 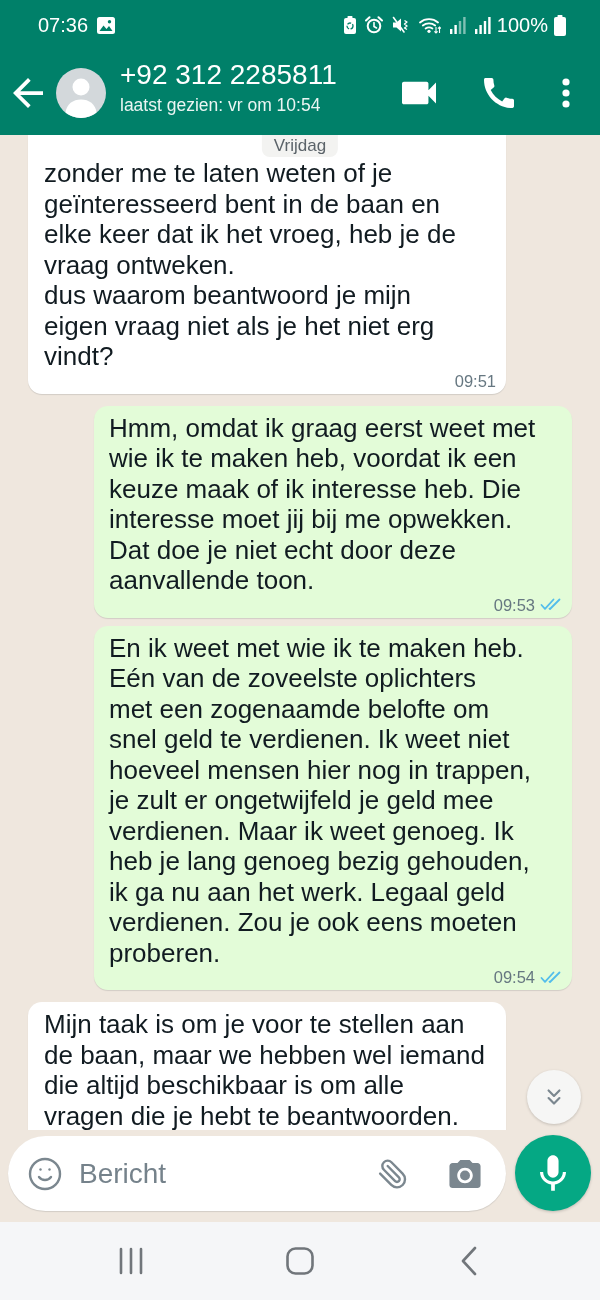 I want to click on status-time: 07:36, so click(x=63, y=25).